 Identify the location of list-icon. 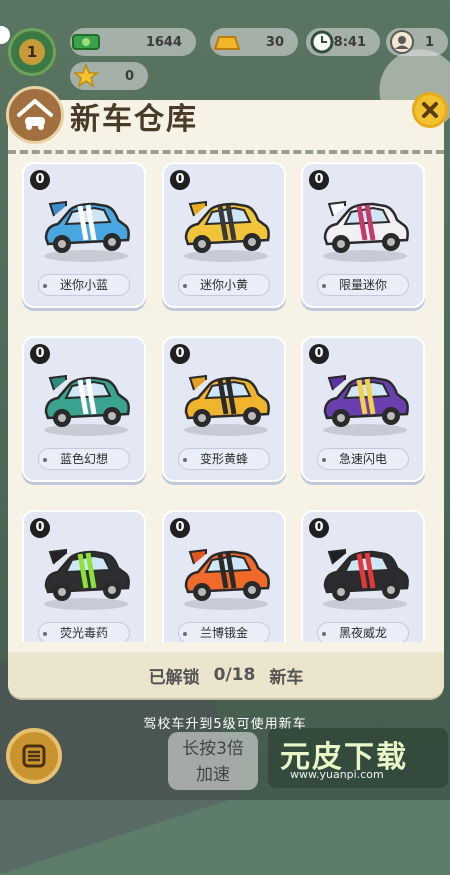
(34, 756).